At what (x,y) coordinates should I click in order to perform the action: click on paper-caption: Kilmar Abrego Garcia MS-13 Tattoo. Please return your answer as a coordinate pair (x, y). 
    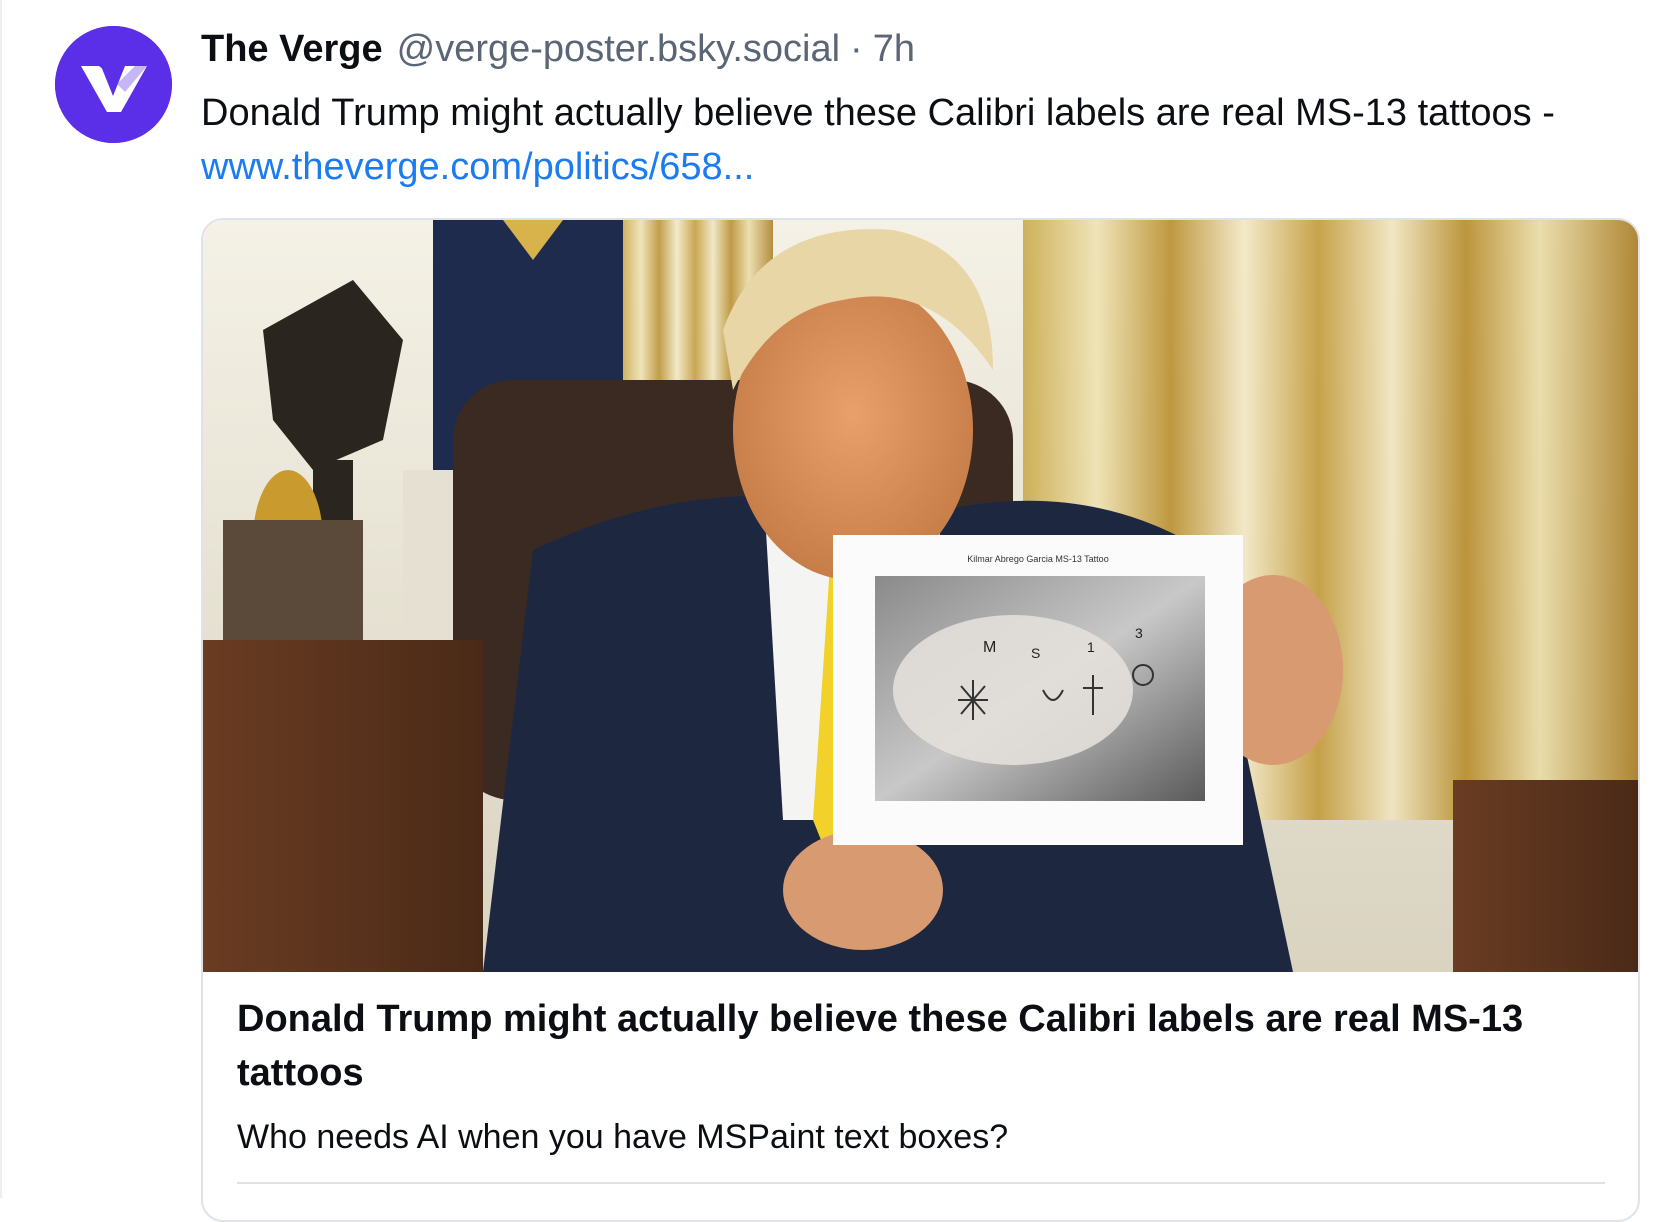
    Looking at the image, I should click on (1037, 559).